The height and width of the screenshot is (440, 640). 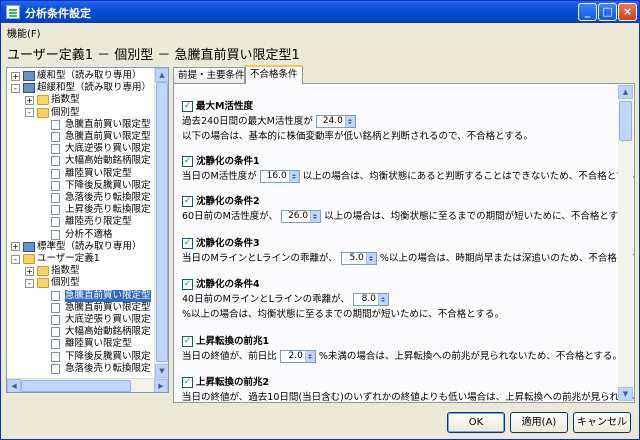 What do you see at coordinates (274, 74) in the screenshot?
I see `tab-rejection-conditions: 不合格条件` at bounding box center [274, 74].